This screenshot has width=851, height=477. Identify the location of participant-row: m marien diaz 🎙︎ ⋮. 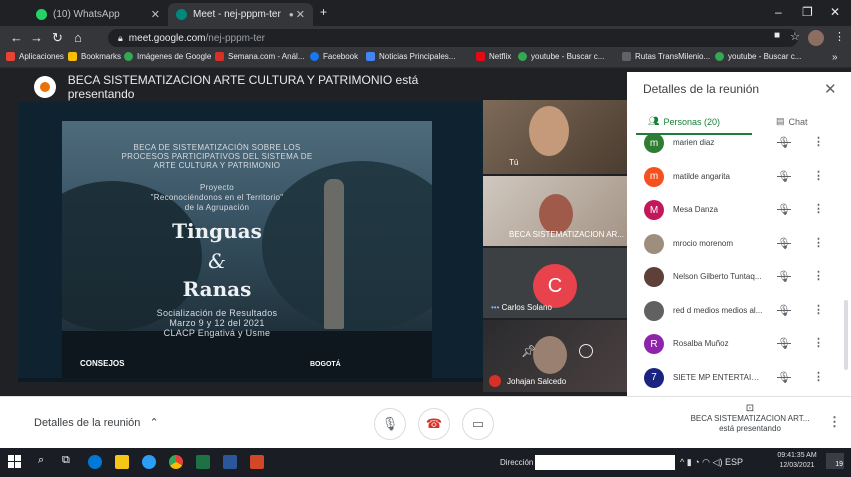
(732, 144).